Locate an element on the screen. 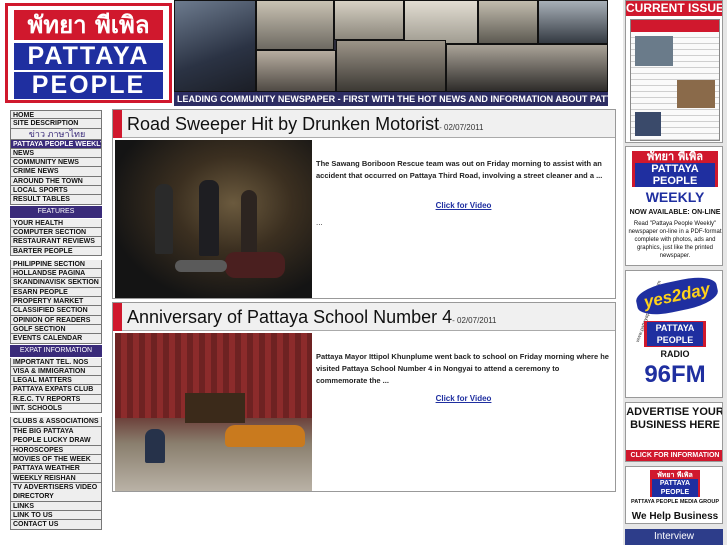 The image size is (727, 545). nav-philippine-section: PHILIPPINE SECTION is located at coordinates (56, 264).